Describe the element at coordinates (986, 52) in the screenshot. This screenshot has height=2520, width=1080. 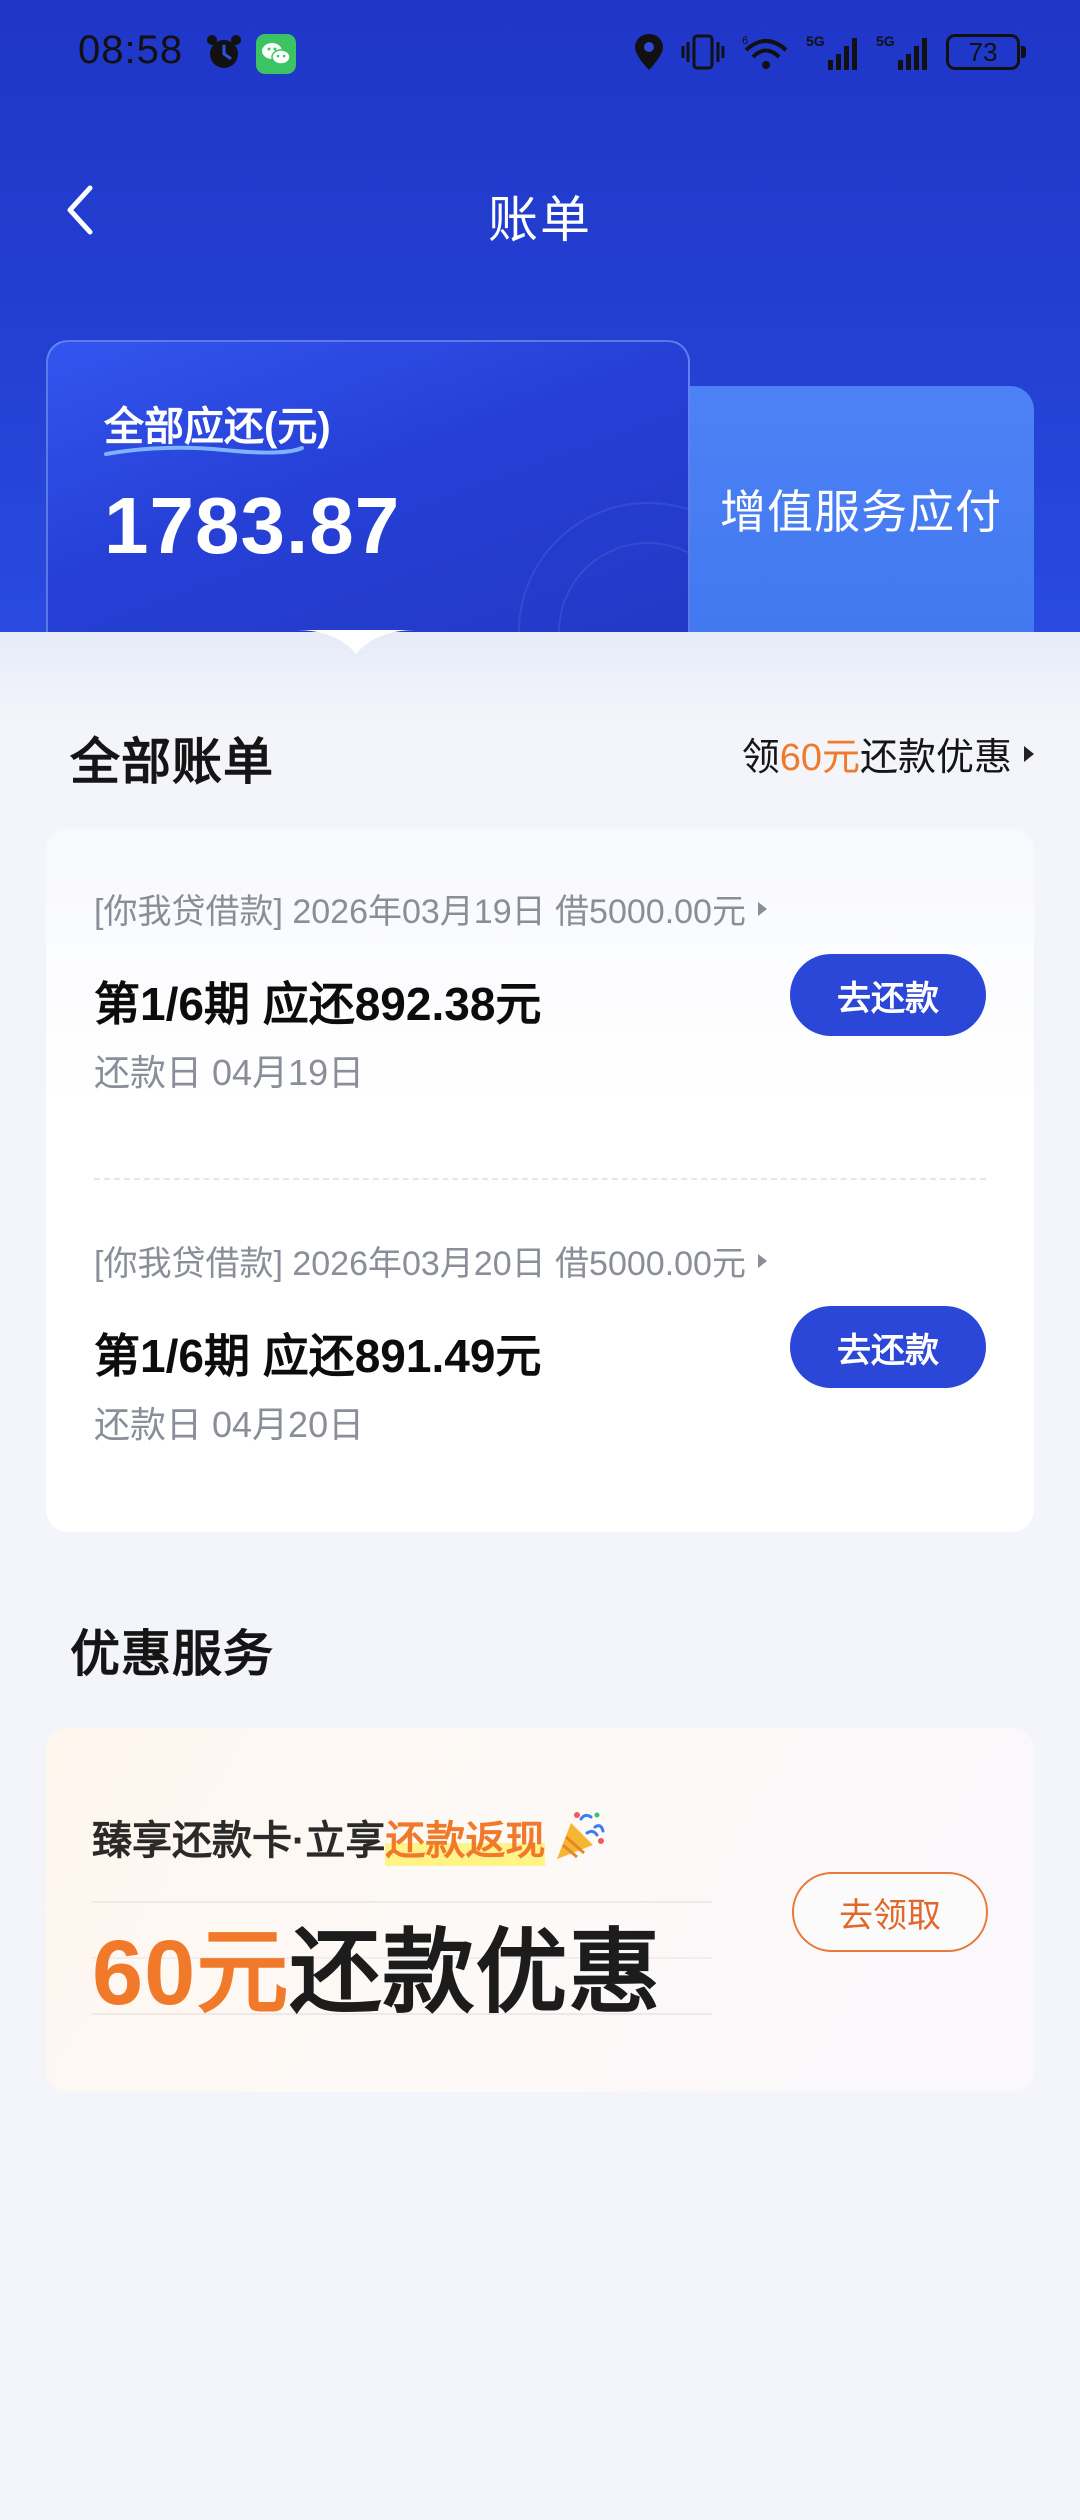
I see `battery-icon: 73` at that location.